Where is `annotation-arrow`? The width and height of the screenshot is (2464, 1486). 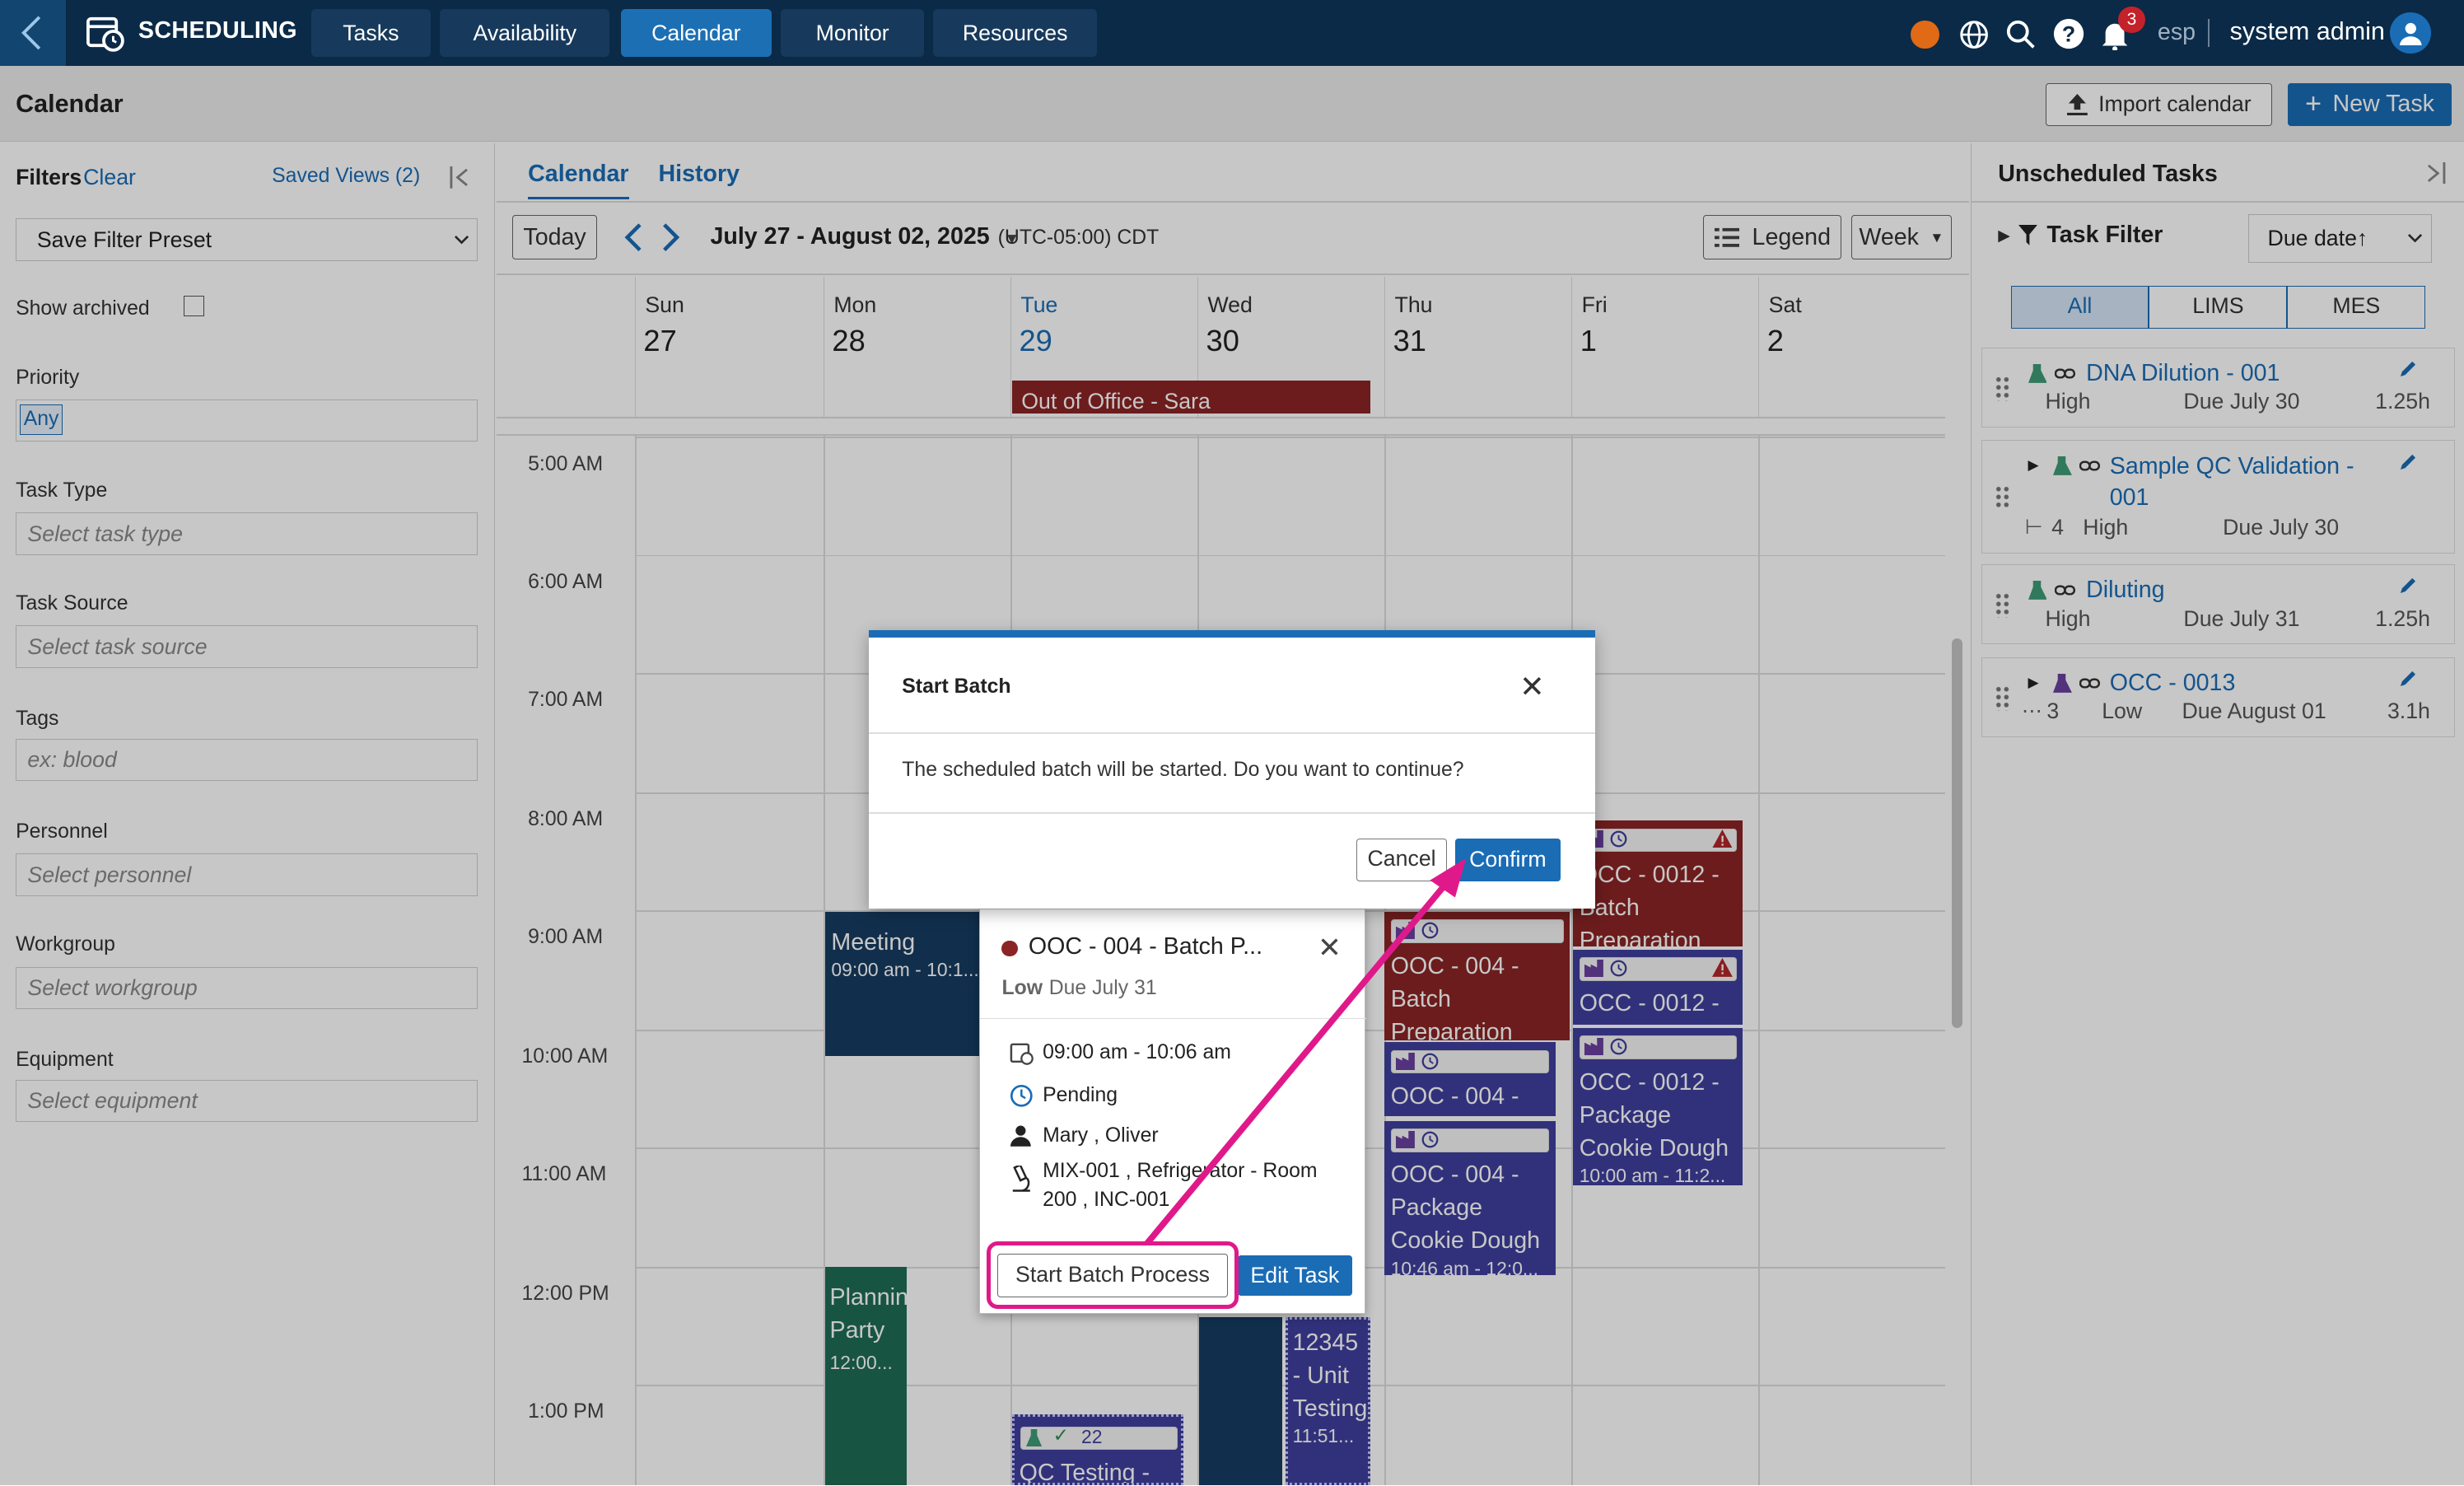 annotation-arrow is located at coordinates (1306, 1051).